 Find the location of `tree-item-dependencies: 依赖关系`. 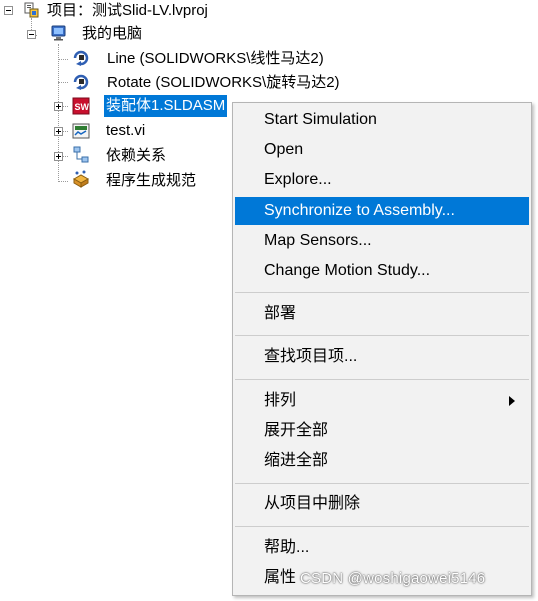

tree-item-dependencies: 依赖关系 is located at coordinates (136, 156).